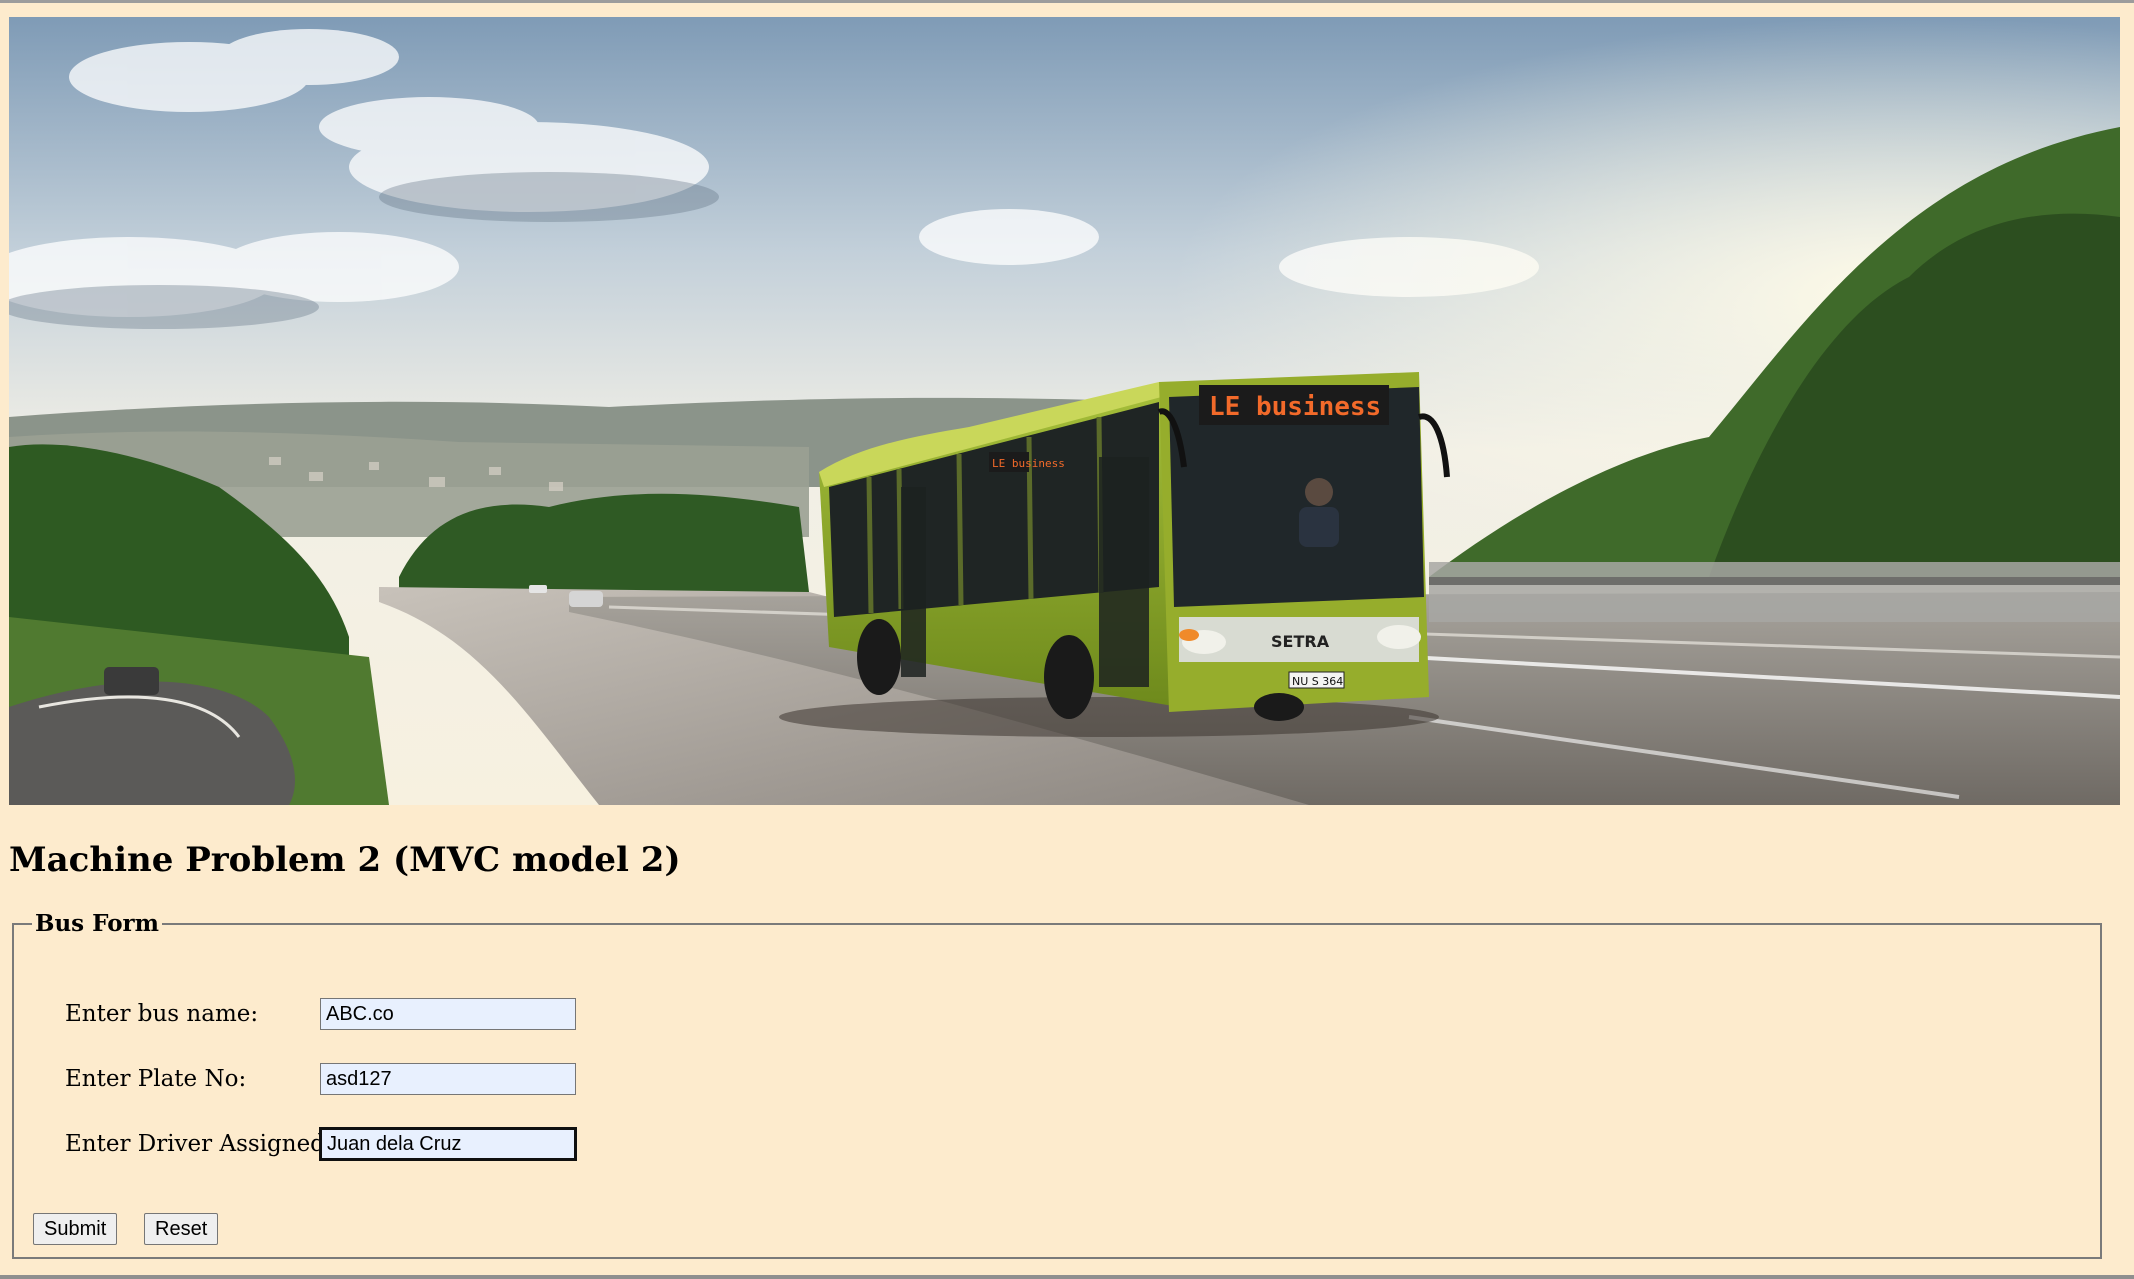 The image size is (2134, 1279). Describe the element at coordinates (1028, 463) in the screenshot. I see `bus-side-sign: LE business` at that location.